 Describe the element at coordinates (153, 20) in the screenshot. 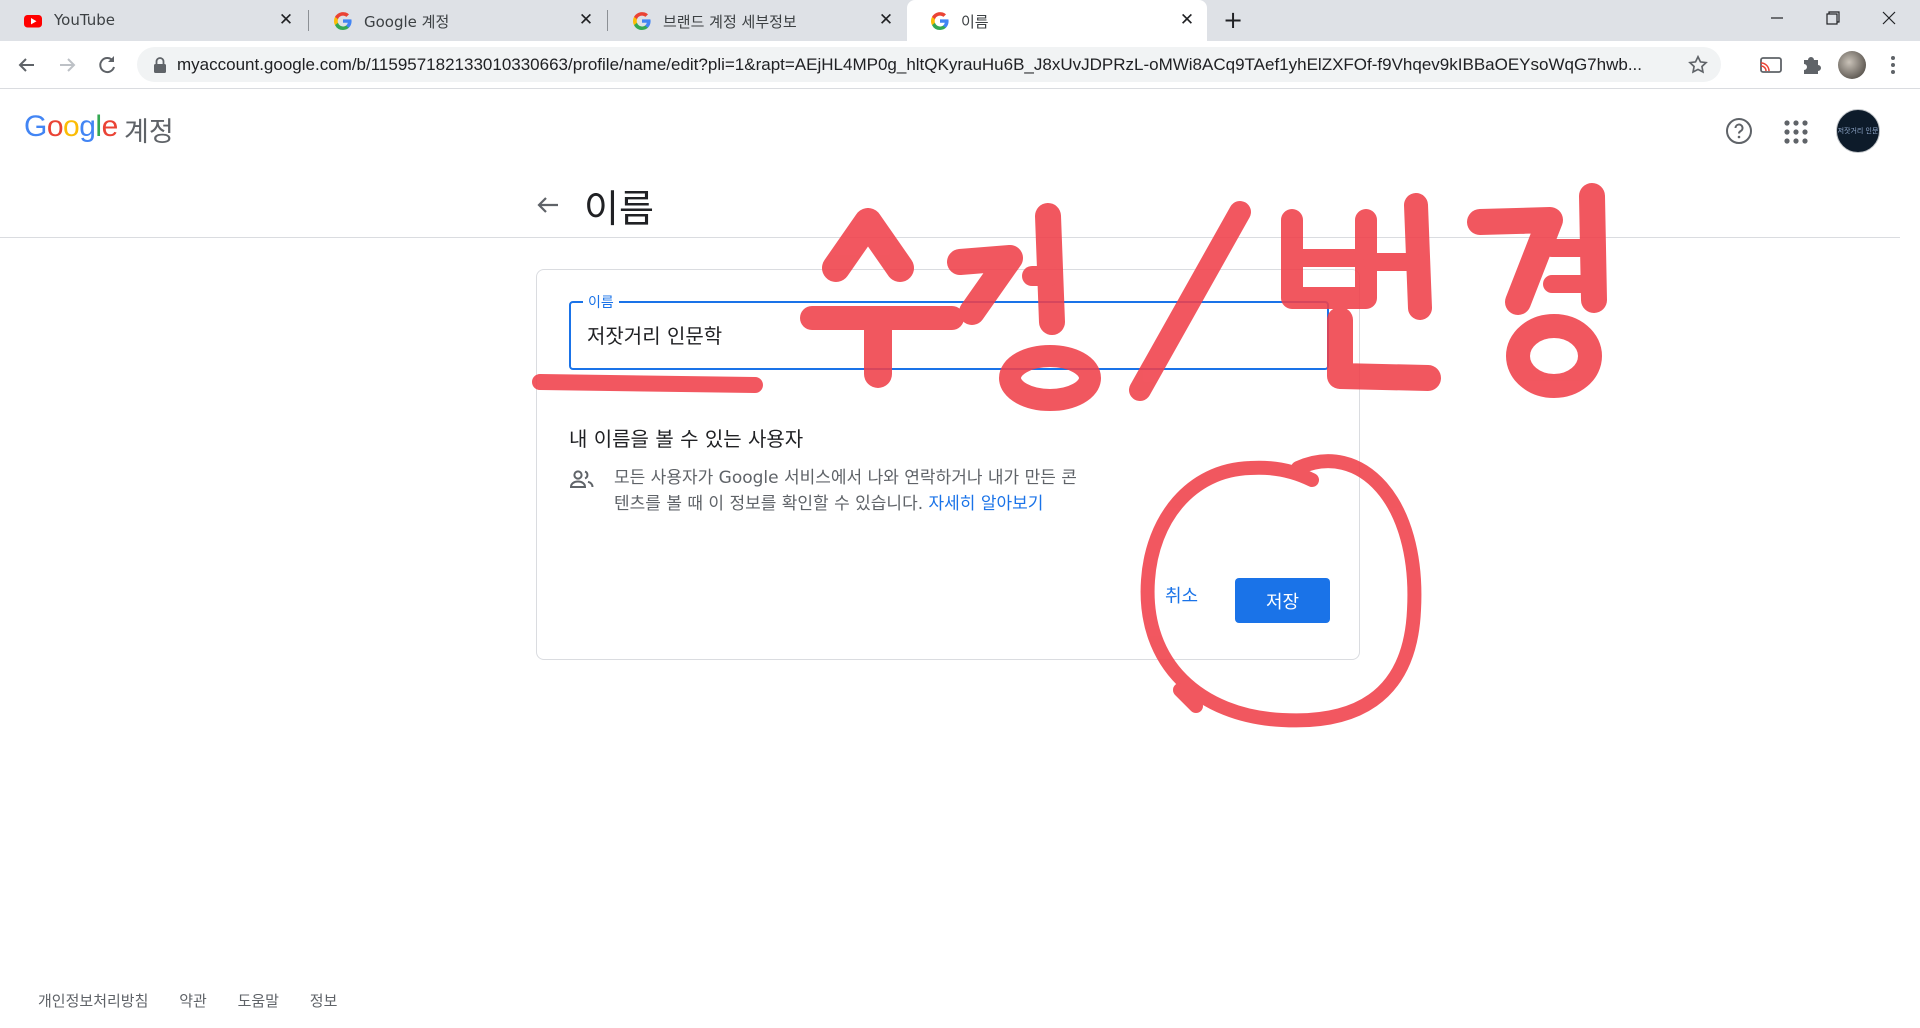

I see `tab-youtube: YouTube ✕` at that location.